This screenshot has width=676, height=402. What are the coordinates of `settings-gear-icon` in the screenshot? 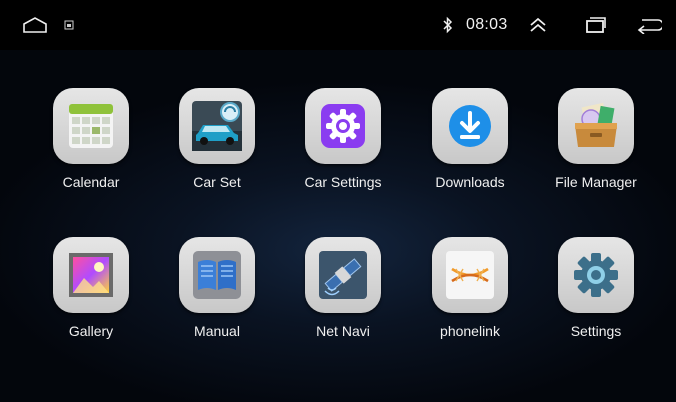 It's located at (596, 275).